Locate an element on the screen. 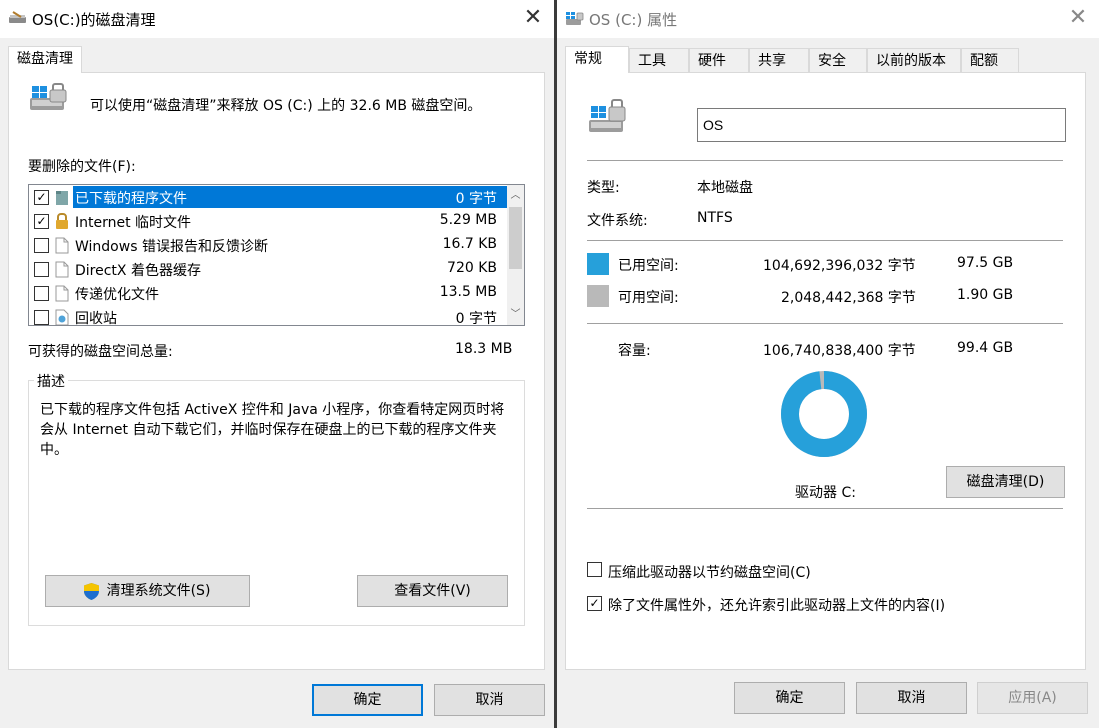 The width and height of the screenshot is (1099, 728). used-space-label: 已用空间: is located at coordinates (648, 266).